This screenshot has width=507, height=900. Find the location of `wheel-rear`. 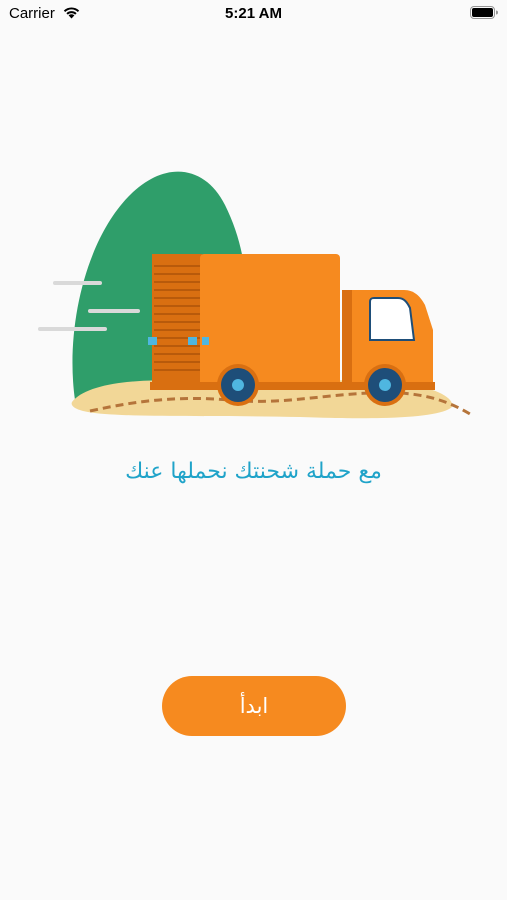

wheel-rear is located at coordinates (238, 385).